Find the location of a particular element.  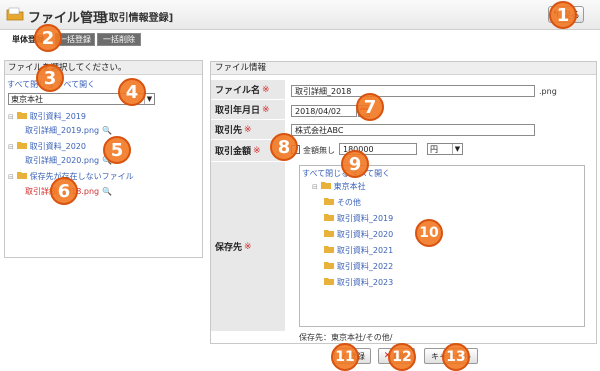

header-bar: ファイル管理 [取引情報登録] ↰ 戻る is located at coordinates (300, 15).